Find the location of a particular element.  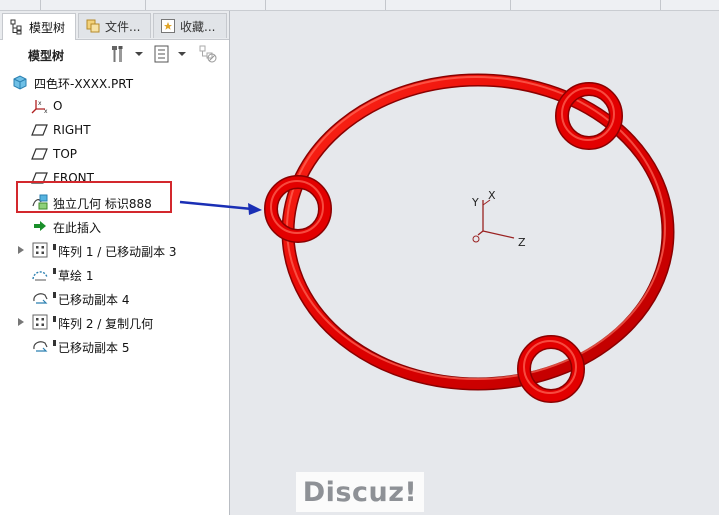

csys-icon: x x is located at coordinates (39, 107).